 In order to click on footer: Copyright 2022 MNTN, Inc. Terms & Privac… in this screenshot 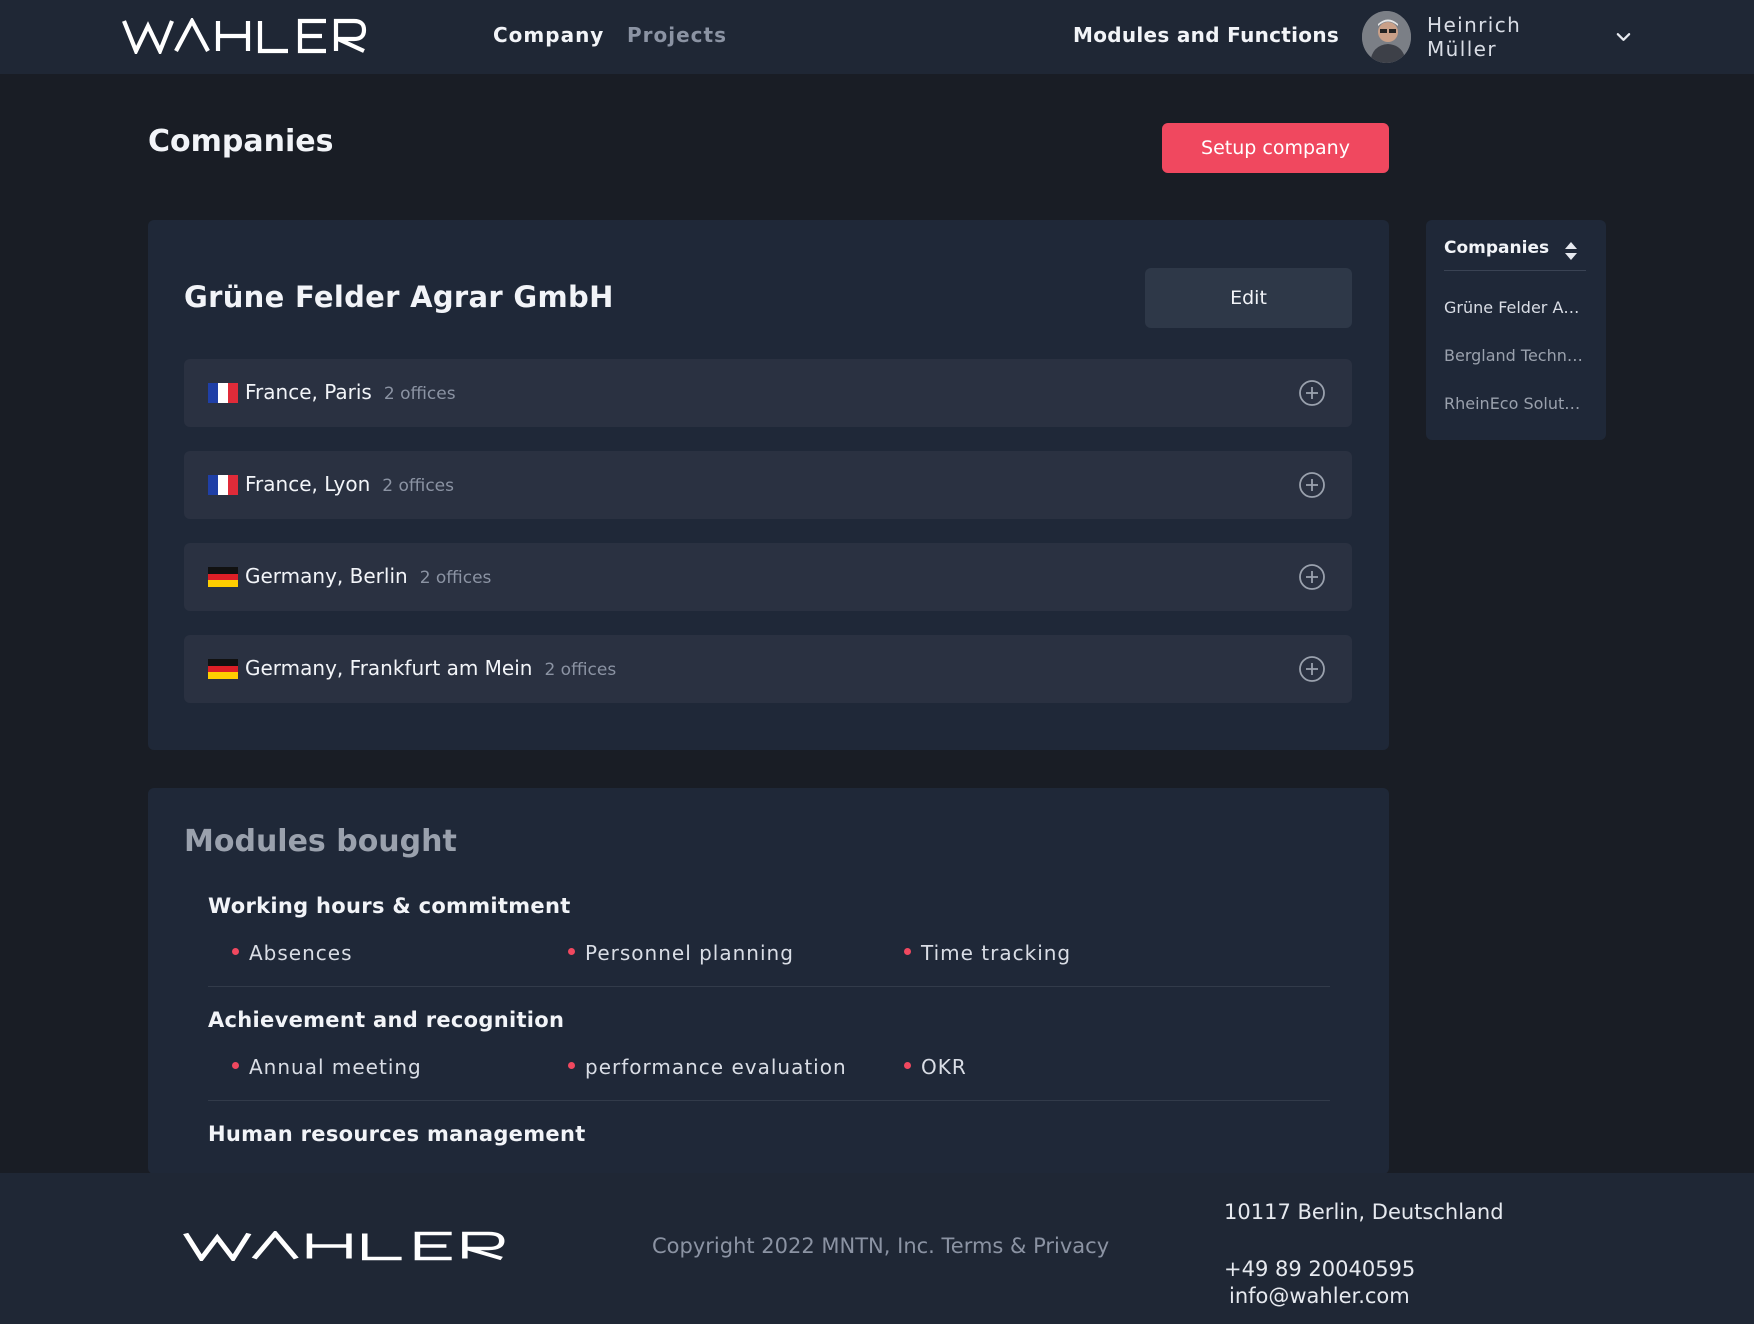, I will do `click(877, 1248)`.